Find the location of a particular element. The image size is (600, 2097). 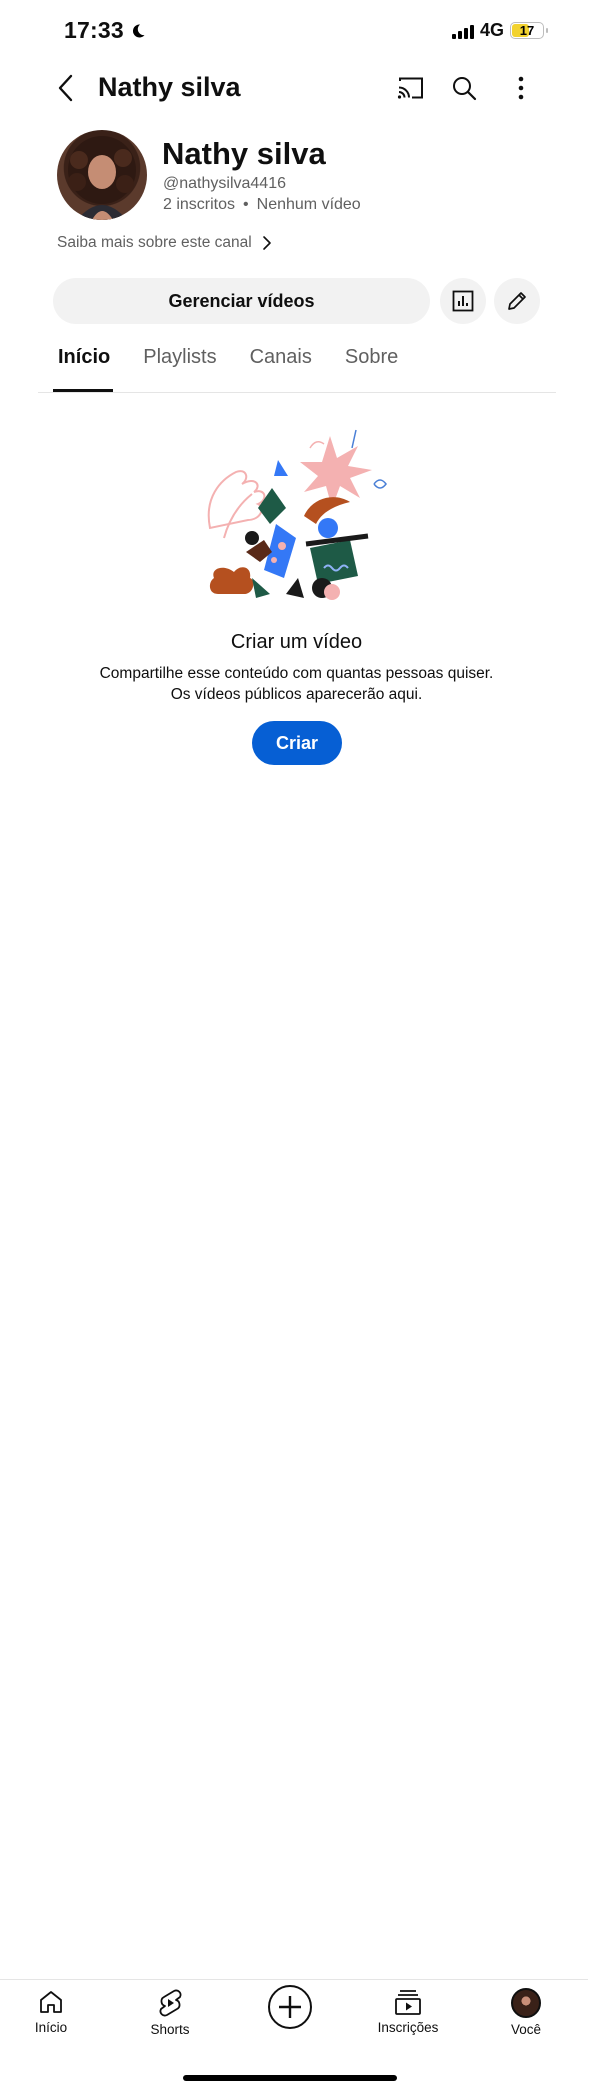

empty-state-line-2: Os vídeos públicos aparecerão aqui. is located at coordinates (296, 694).